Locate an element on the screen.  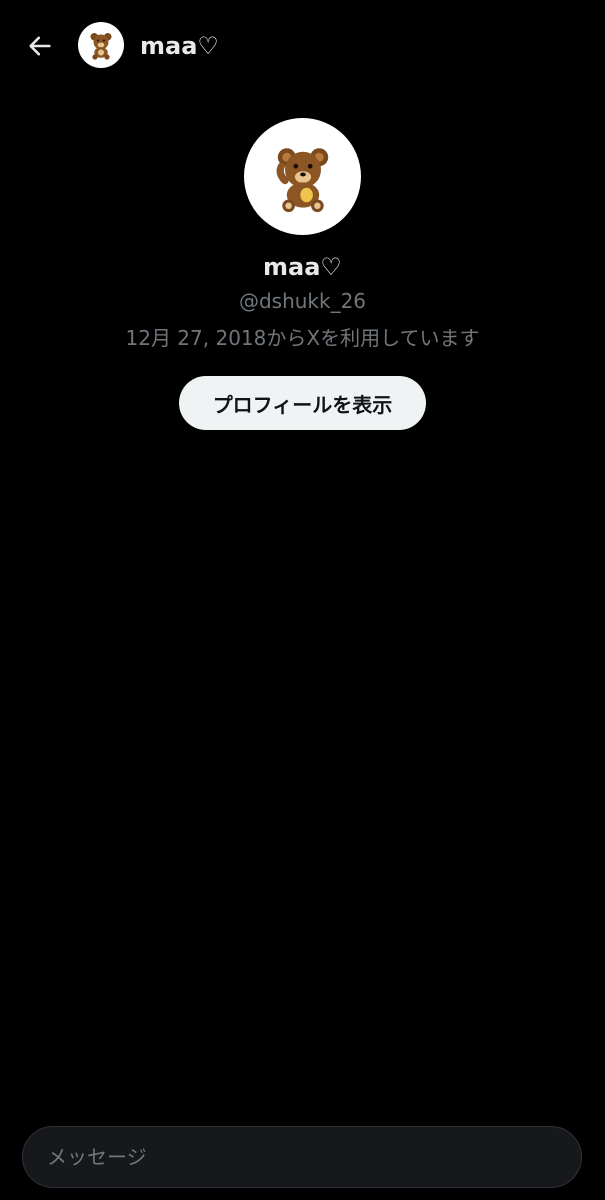
profile-display-name: maa♡ is located at coordinates (302, 267).